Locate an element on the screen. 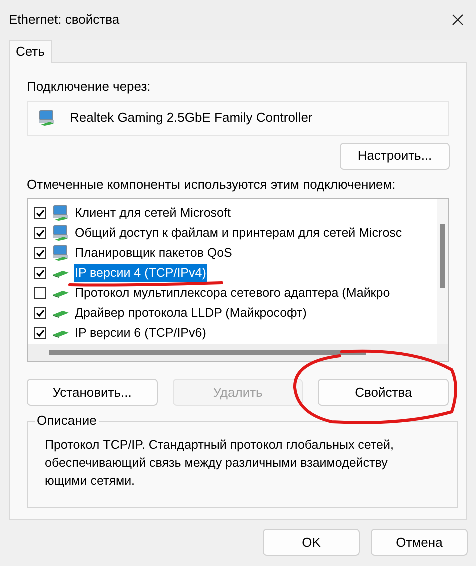 This screenshot has width=476, height=566. cancel-button: Отмена is located at coordinates (419, 542).